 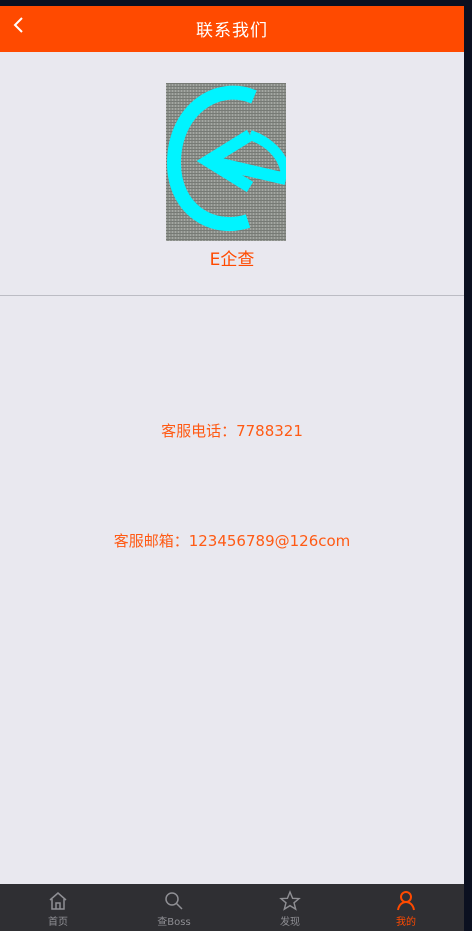 What do you see at coordinates (232, 540) in the screenshot?
I see `service-email: 客服邮箱：123456789@126com` at bounding box center [232, 540].